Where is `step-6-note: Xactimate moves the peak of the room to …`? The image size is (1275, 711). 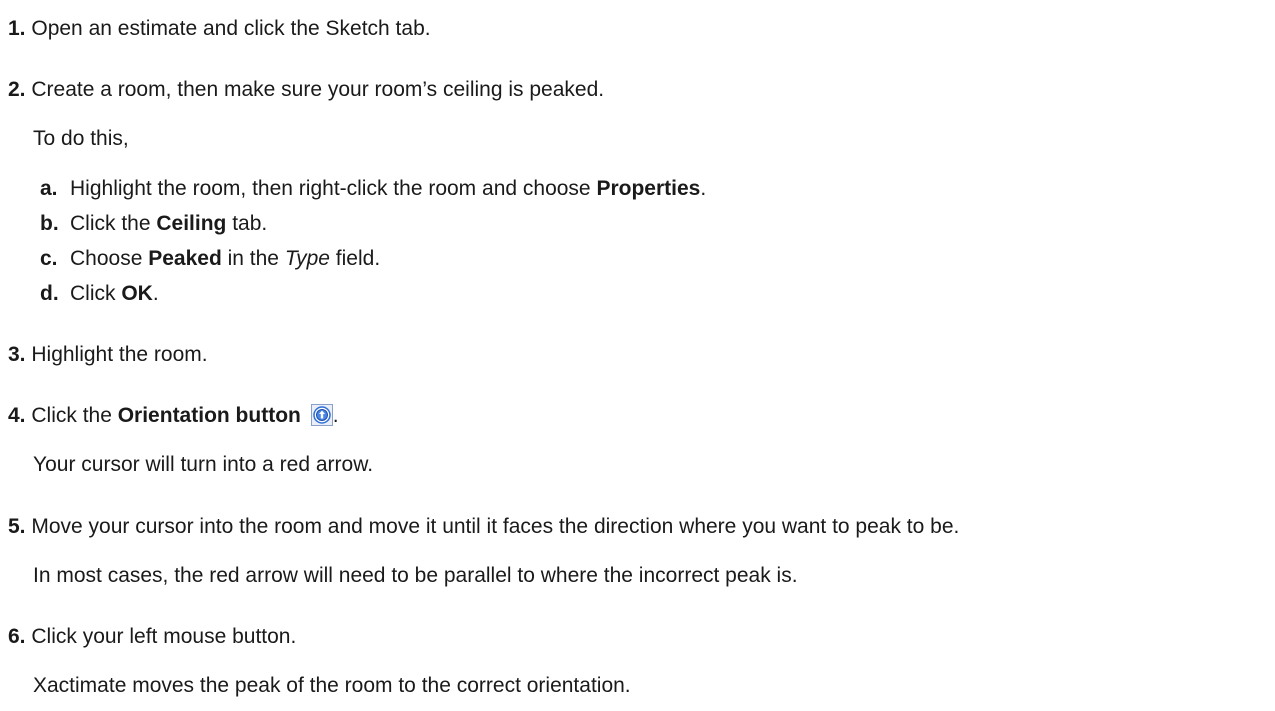 step-6-note: Xactimate moves the peak of the room to … is located at coordinates (332, 685).